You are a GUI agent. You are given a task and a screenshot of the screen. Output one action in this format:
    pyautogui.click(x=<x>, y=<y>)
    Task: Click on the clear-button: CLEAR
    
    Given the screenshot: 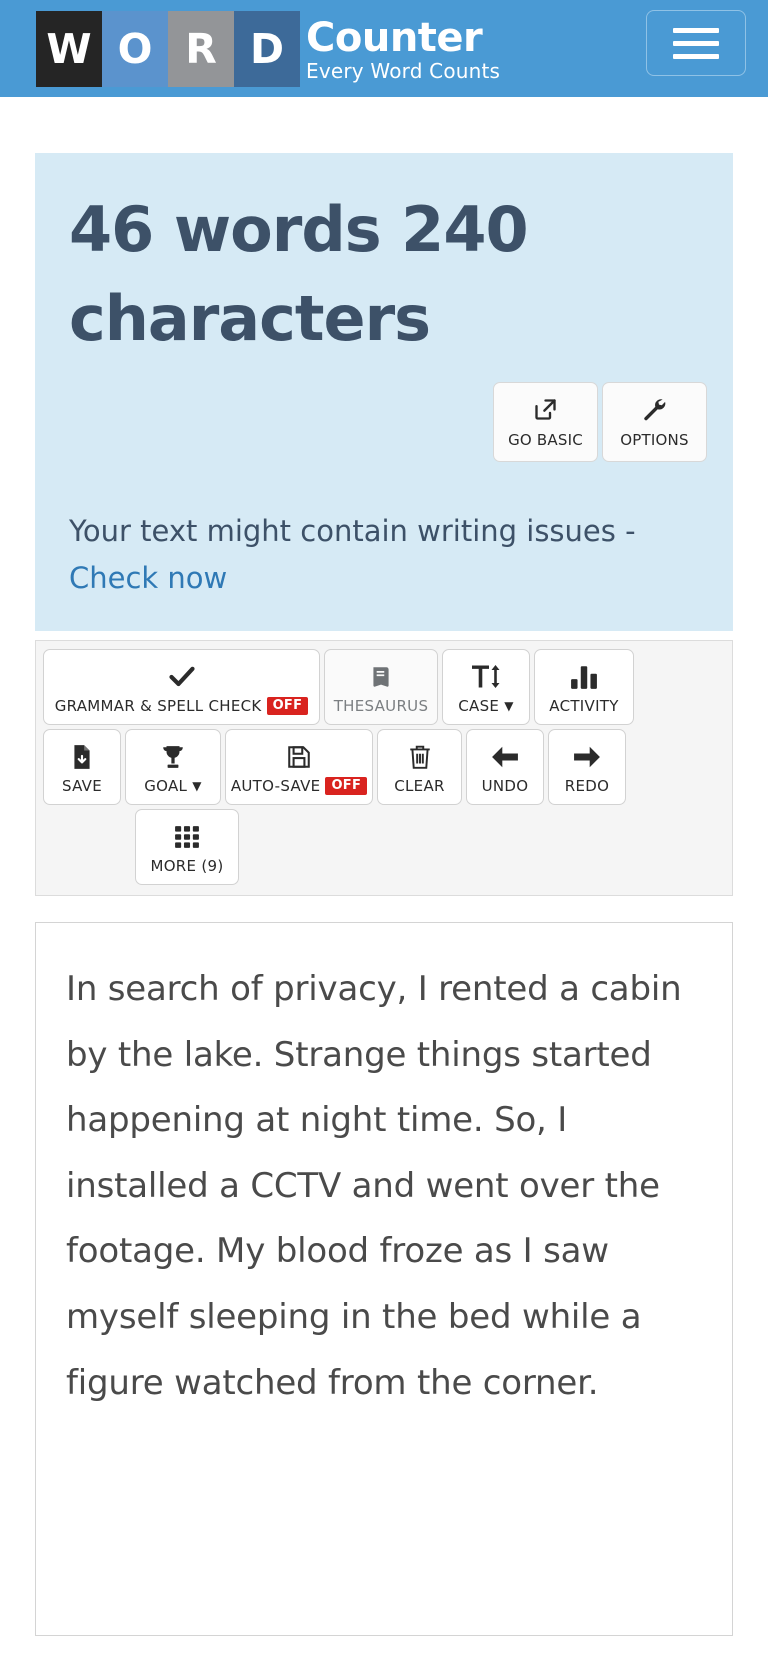 What is the action you would take?
    pyautogui.click(x=419, y=767)
    